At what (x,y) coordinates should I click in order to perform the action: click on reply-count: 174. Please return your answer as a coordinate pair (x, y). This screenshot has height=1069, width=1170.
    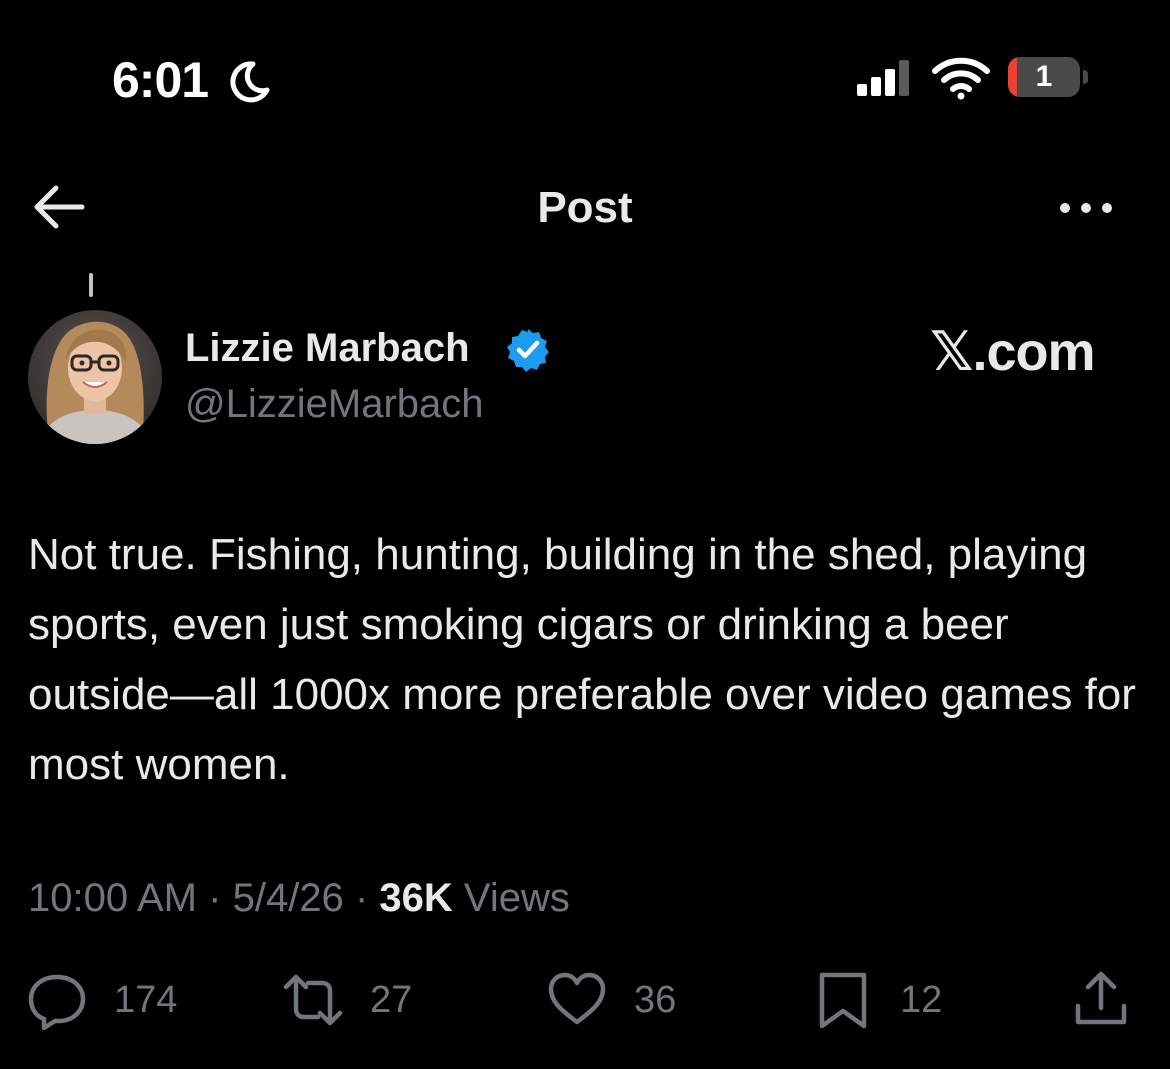
    Looking at the image, I should click on (146, 1000).